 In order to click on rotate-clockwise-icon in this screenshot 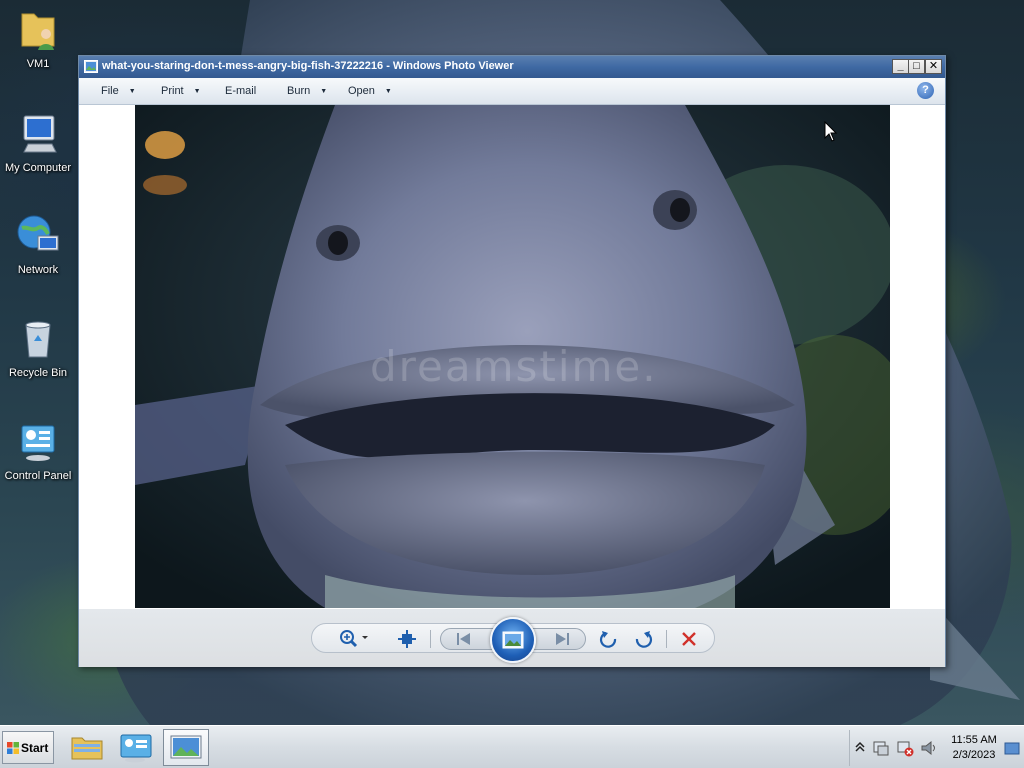, I will do `click(643, 639)`.